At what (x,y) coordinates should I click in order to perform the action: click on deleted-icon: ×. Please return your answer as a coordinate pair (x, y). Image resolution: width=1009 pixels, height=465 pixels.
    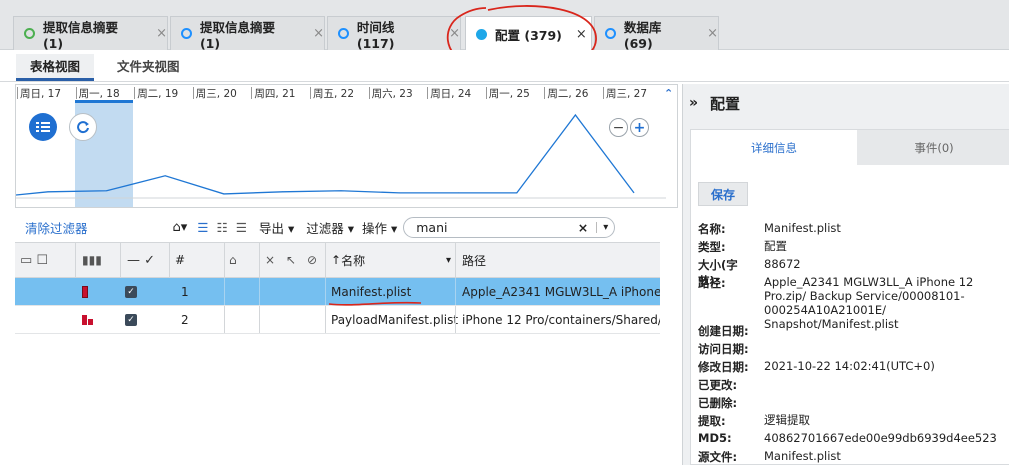
    Looking at the image, I should click on (270, 260).